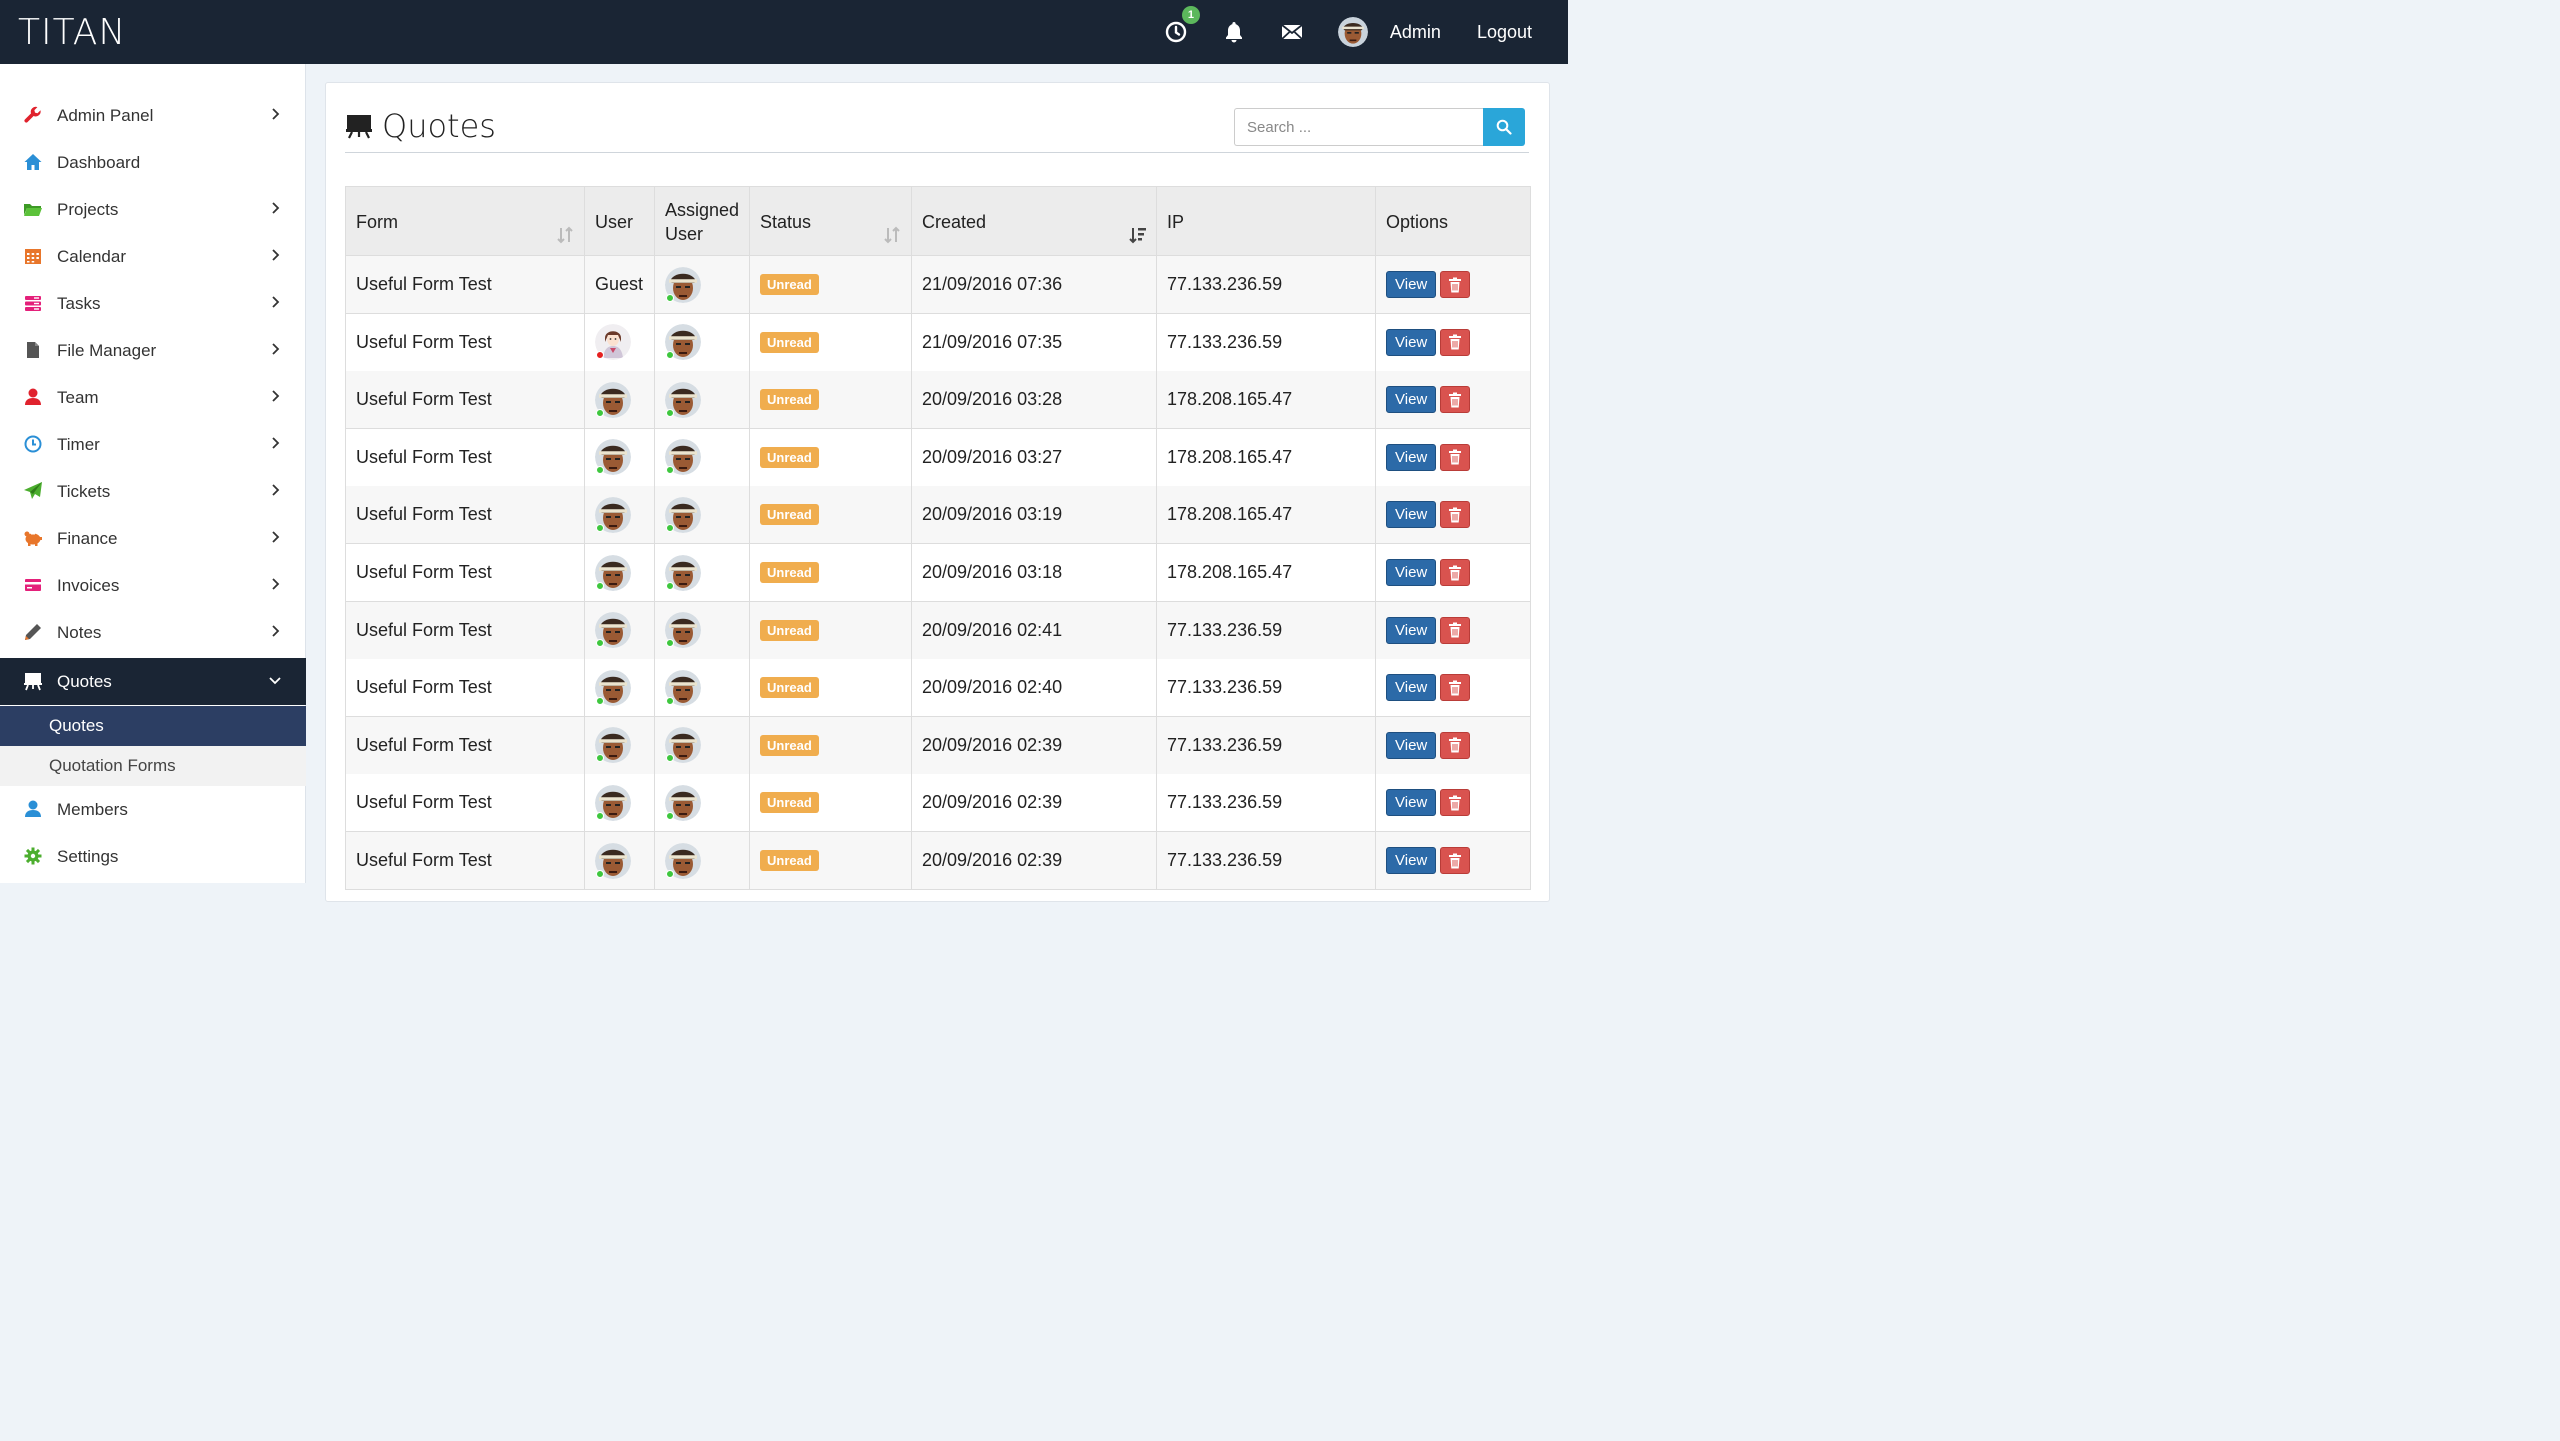  I want to click on sidebar-item-timer: Timer, so click(153, 444).